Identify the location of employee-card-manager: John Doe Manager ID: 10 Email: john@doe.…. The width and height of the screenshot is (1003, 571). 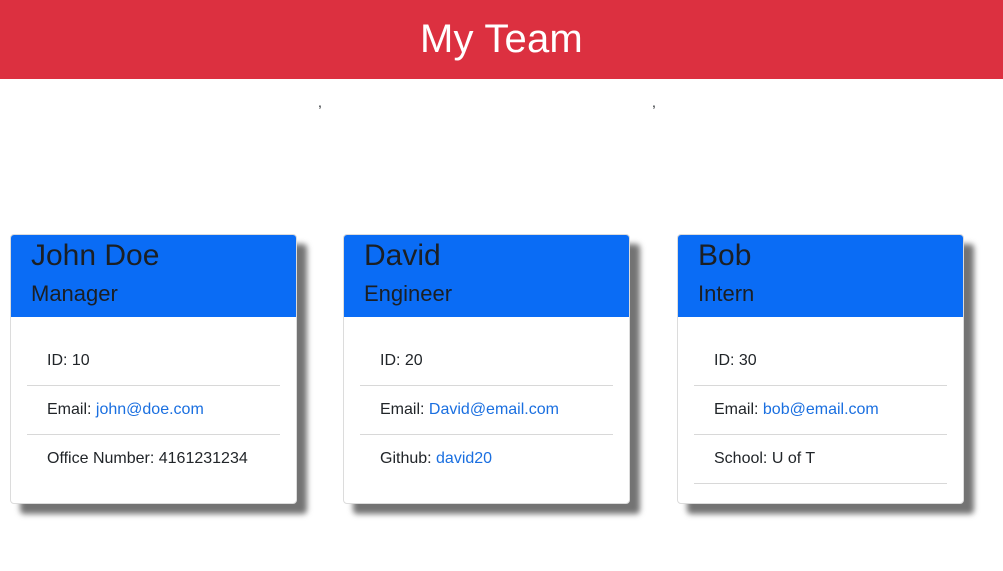
(153, 369).